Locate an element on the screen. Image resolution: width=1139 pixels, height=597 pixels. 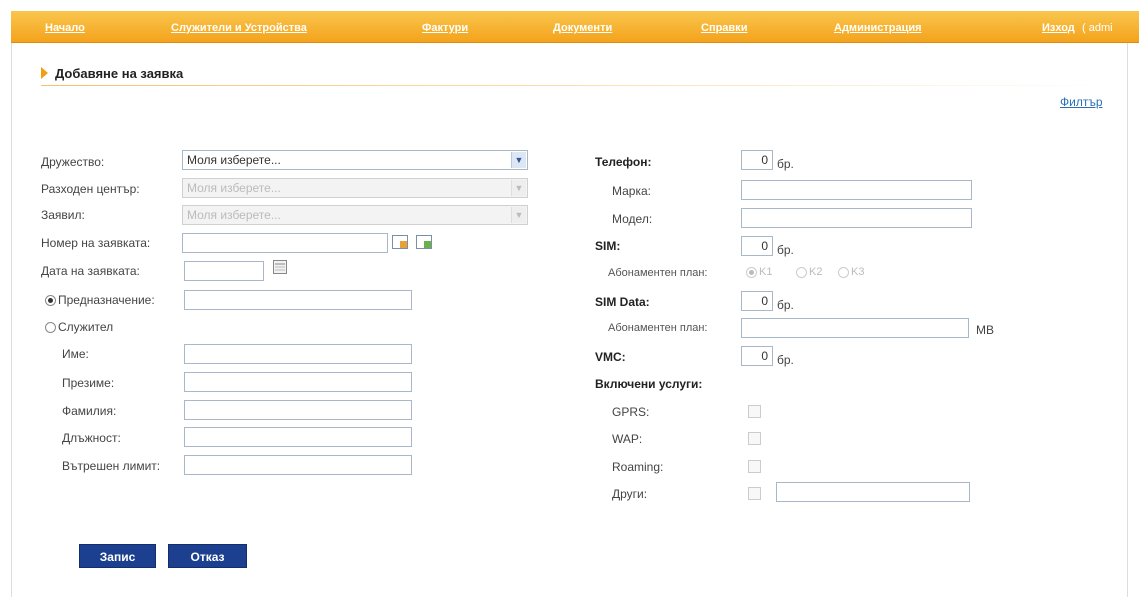
phone-qty-input: 0 is located at coordinates (757, 160).